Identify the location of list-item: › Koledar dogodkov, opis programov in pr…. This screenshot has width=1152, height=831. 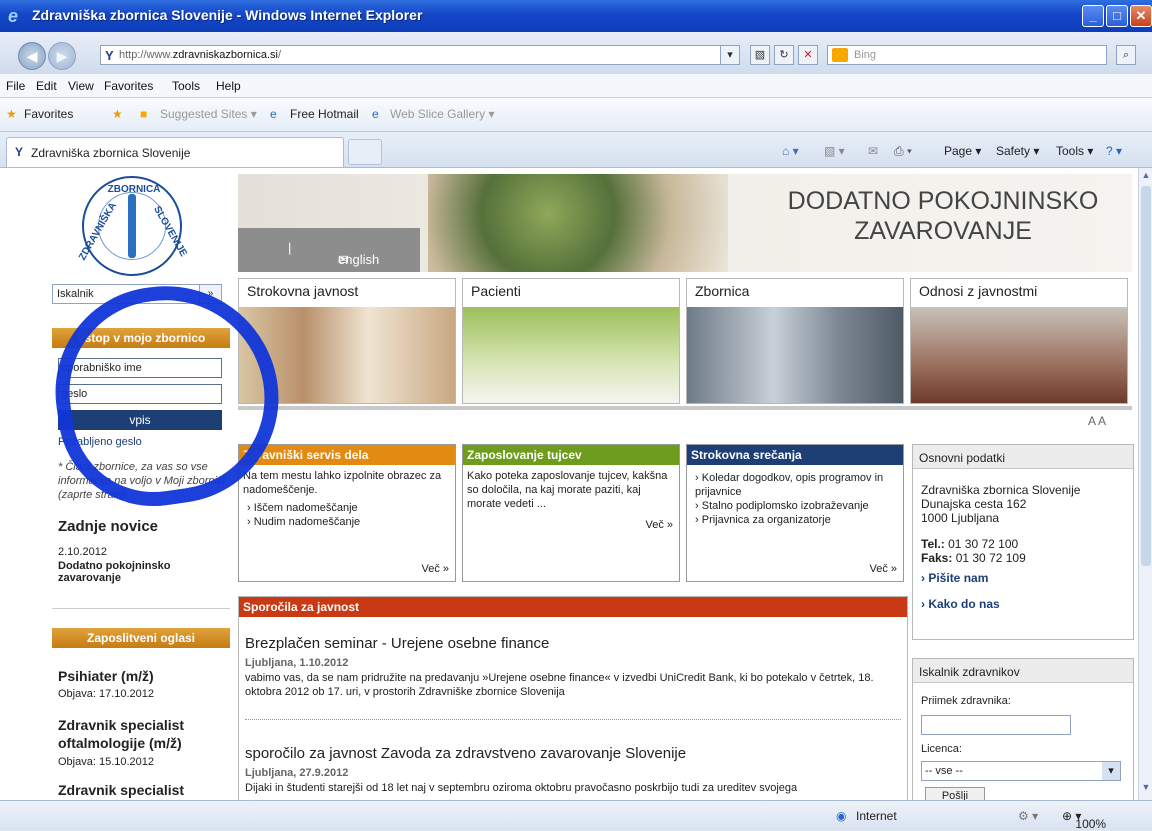
(795, 485).